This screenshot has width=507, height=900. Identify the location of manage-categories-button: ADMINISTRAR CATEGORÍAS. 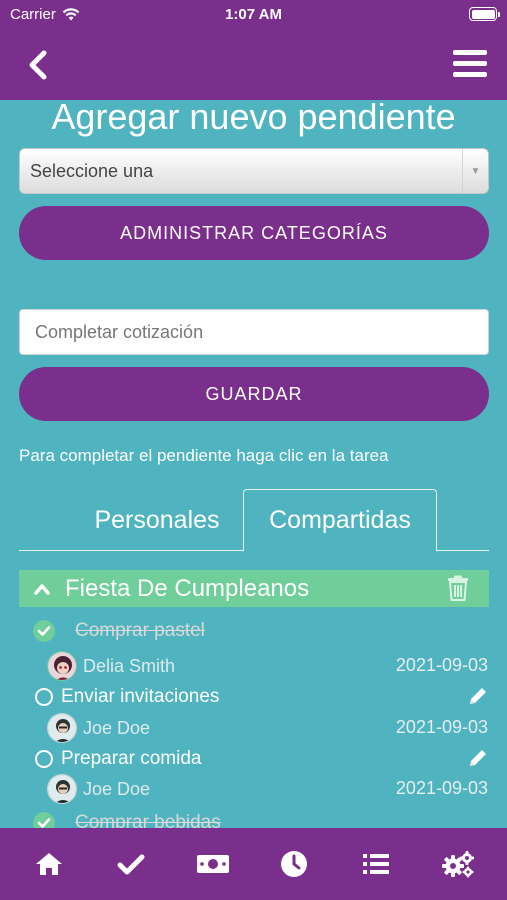
(254, 233).